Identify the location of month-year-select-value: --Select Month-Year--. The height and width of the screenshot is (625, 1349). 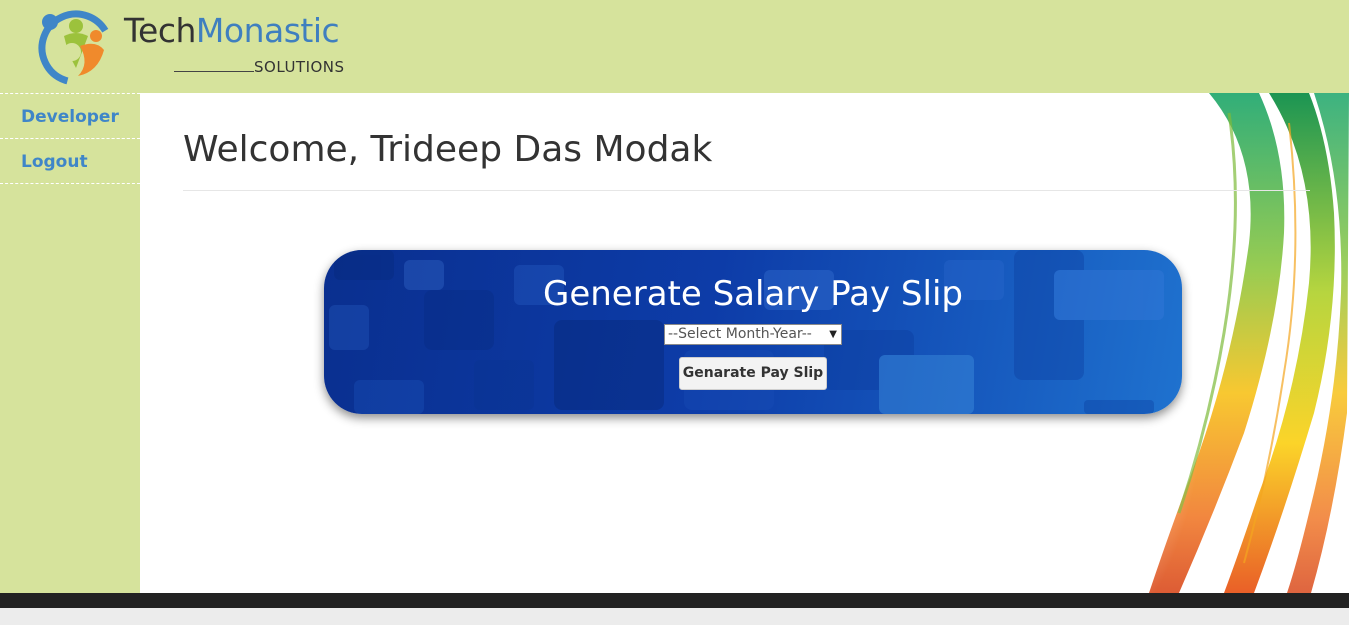
(740, 334).